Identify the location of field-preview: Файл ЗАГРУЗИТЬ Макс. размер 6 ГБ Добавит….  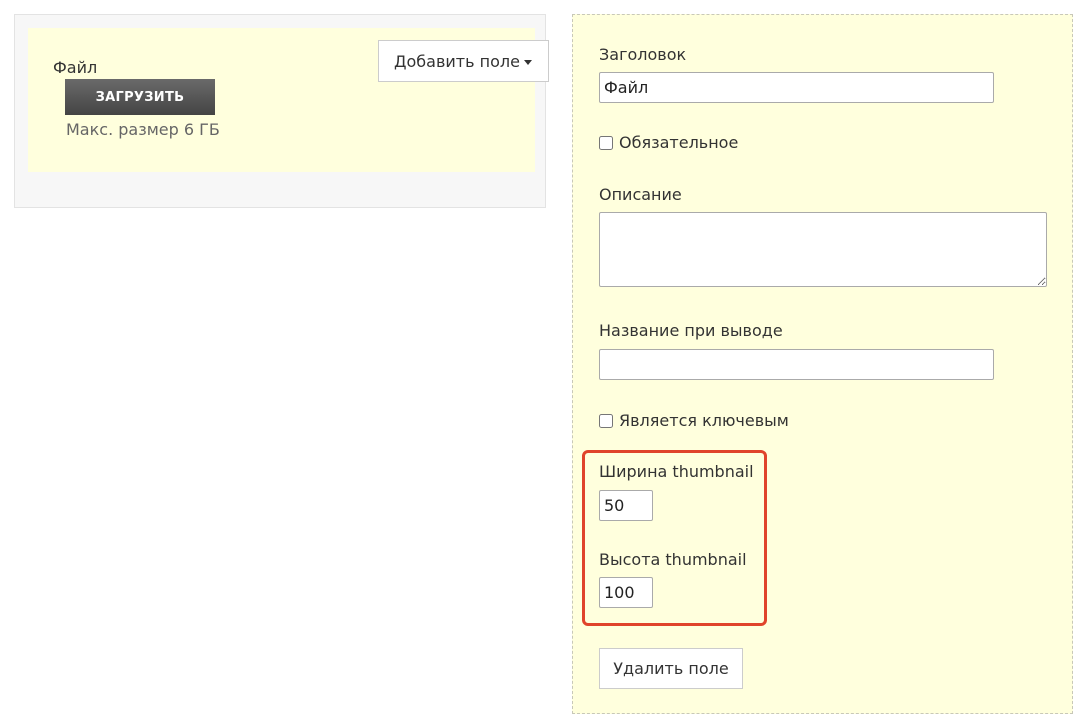
(288, 100).